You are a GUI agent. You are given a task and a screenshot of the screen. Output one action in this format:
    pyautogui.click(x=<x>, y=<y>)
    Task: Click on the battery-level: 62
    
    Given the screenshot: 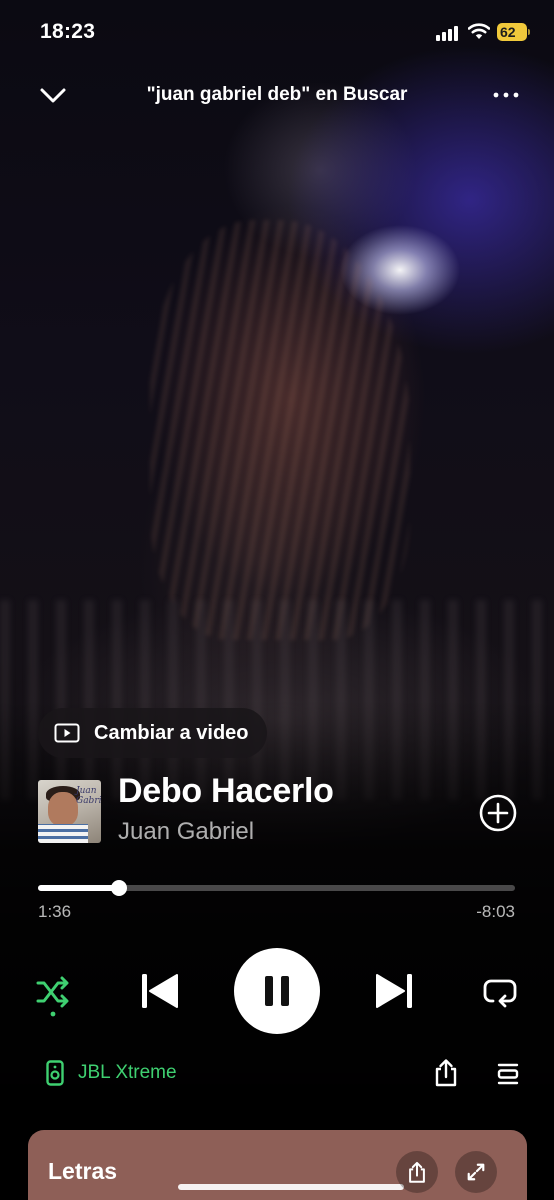 What is the action you would take?
    pyautogui.click(x=508, y=32)
    